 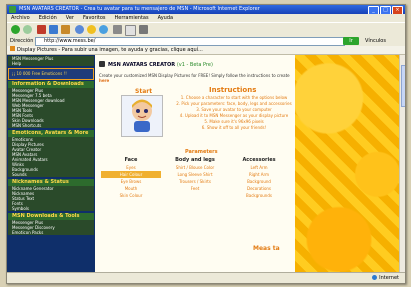 I want to click on option-link: Background, so click(x=259, y=181).